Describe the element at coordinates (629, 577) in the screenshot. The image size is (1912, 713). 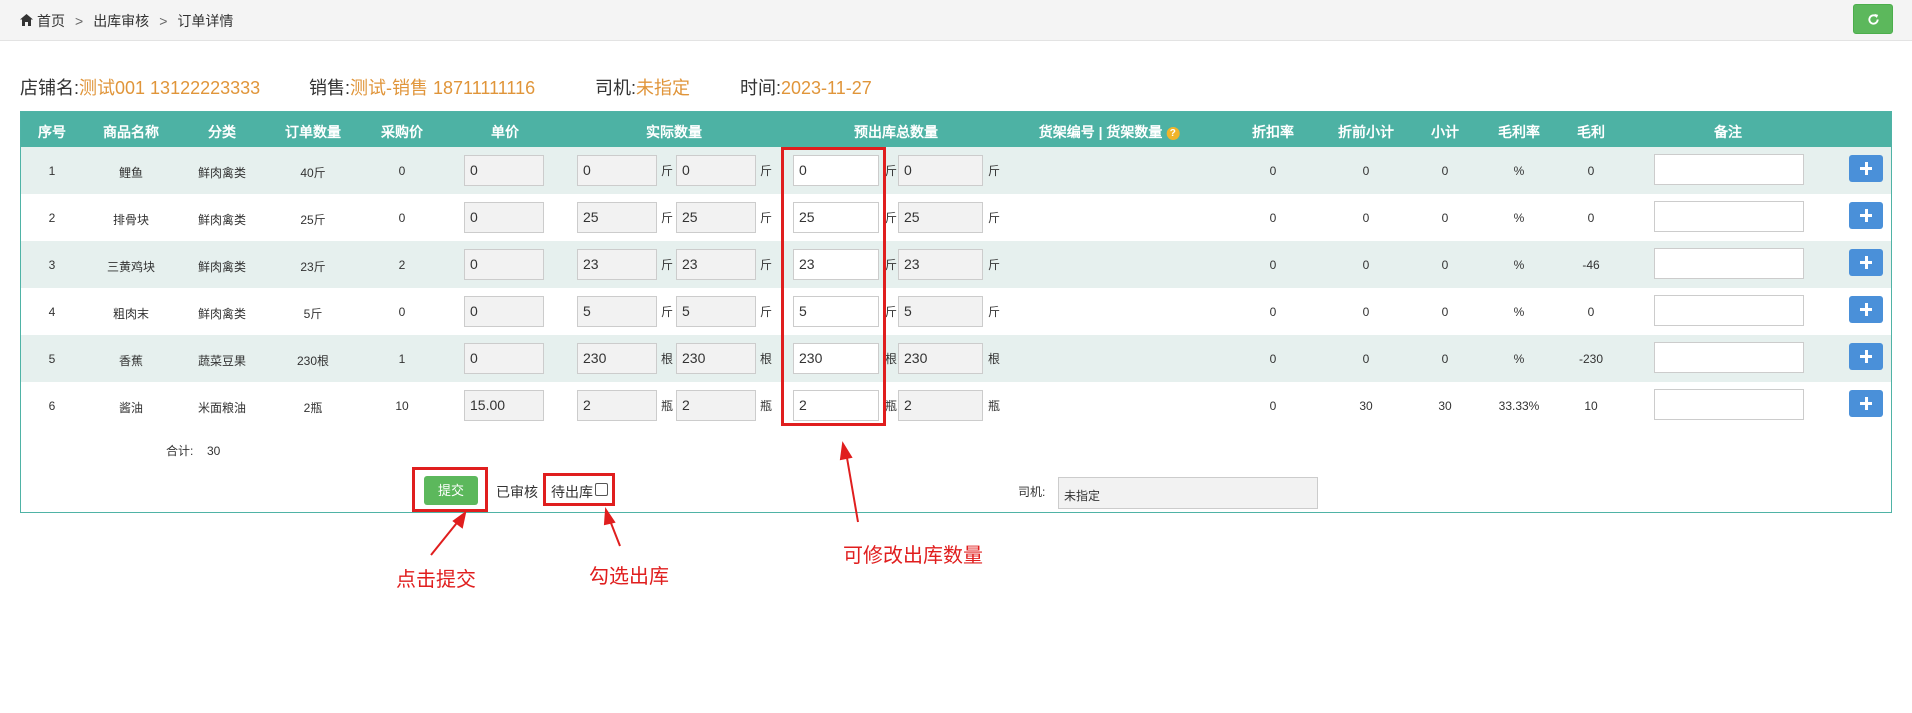
I see `annotation-check-note: 勾选出库` at that location.